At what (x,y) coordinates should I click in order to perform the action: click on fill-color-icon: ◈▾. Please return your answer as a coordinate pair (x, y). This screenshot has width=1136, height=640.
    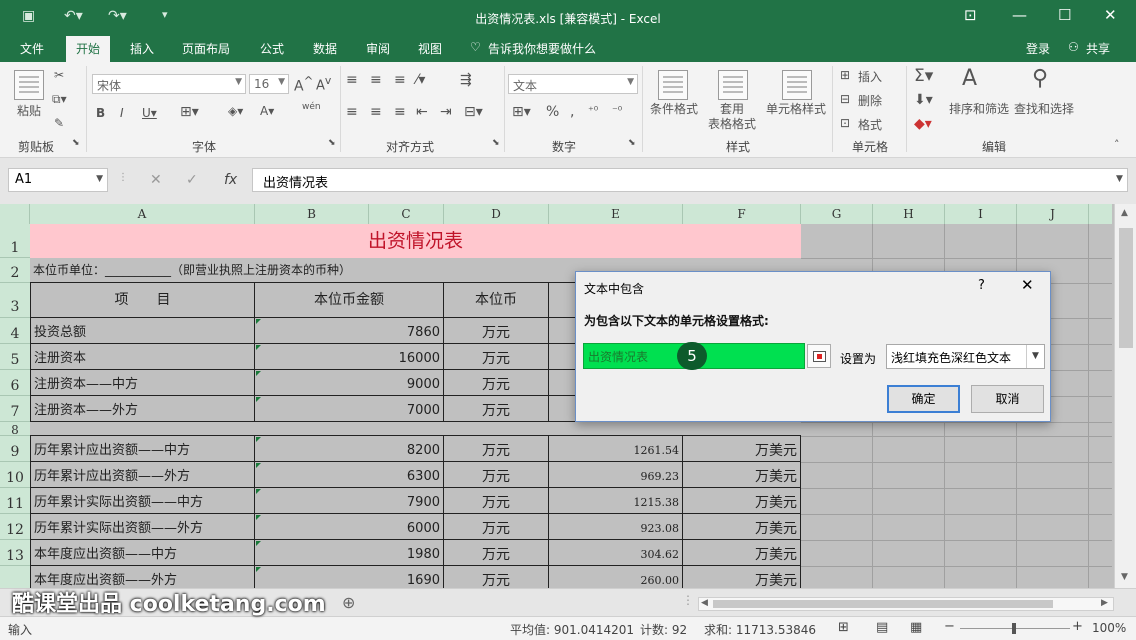
    Looking at the image, I should click on (235, 111).